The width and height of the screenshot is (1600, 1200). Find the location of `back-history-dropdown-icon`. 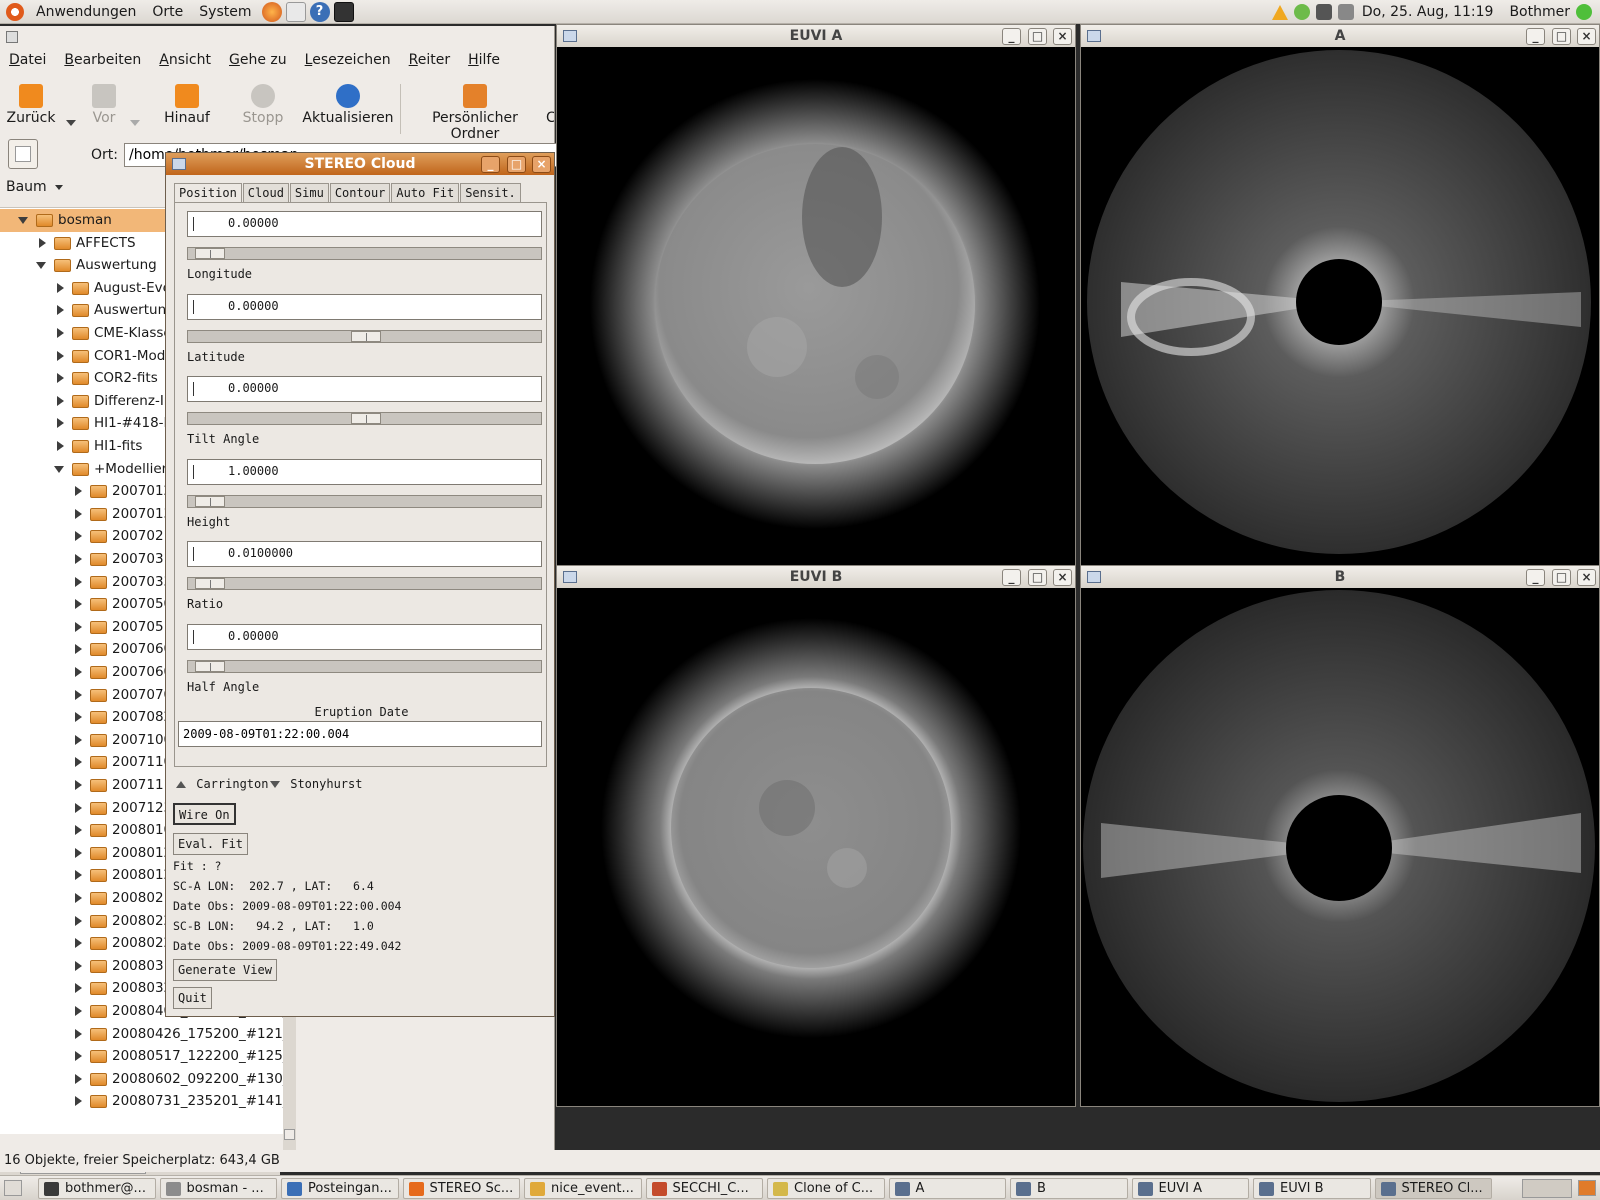

back-history-dropdown-icon is located at coordinates (71, 123).